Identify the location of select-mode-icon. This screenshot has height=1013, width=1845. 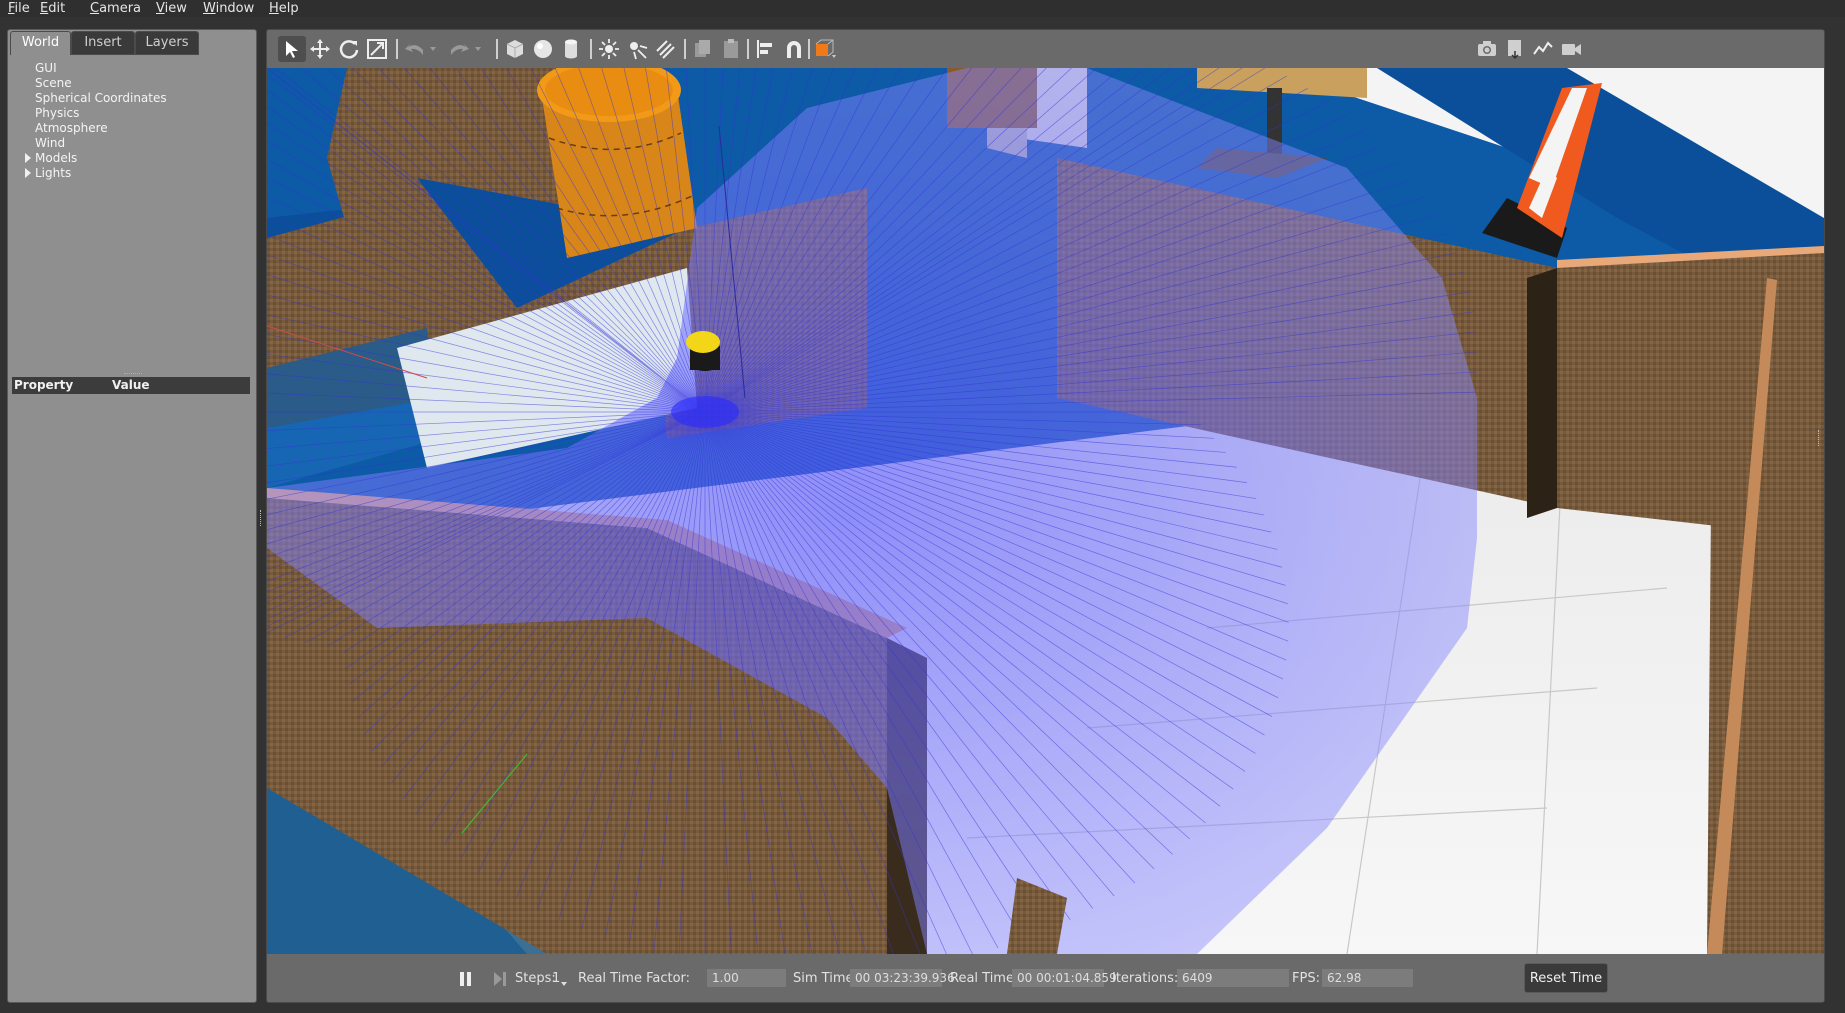
(292, 49).